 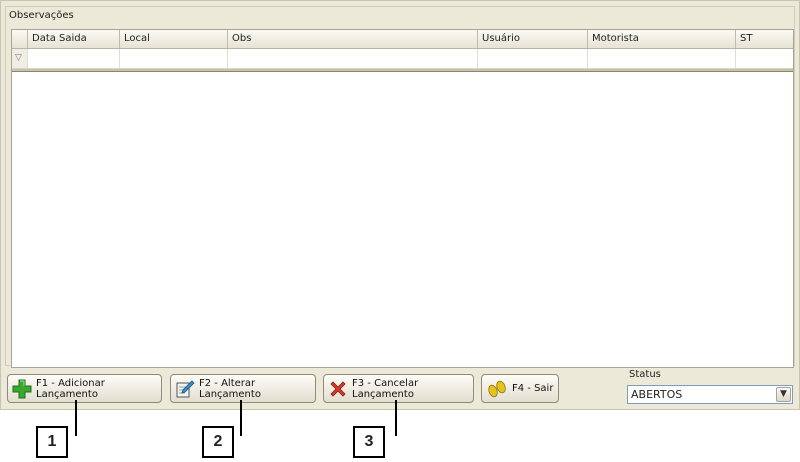 What do you see at coordinates (20, 39) in the screenshot?
I see `row-indicator-header` at bounding box center [20, 39].